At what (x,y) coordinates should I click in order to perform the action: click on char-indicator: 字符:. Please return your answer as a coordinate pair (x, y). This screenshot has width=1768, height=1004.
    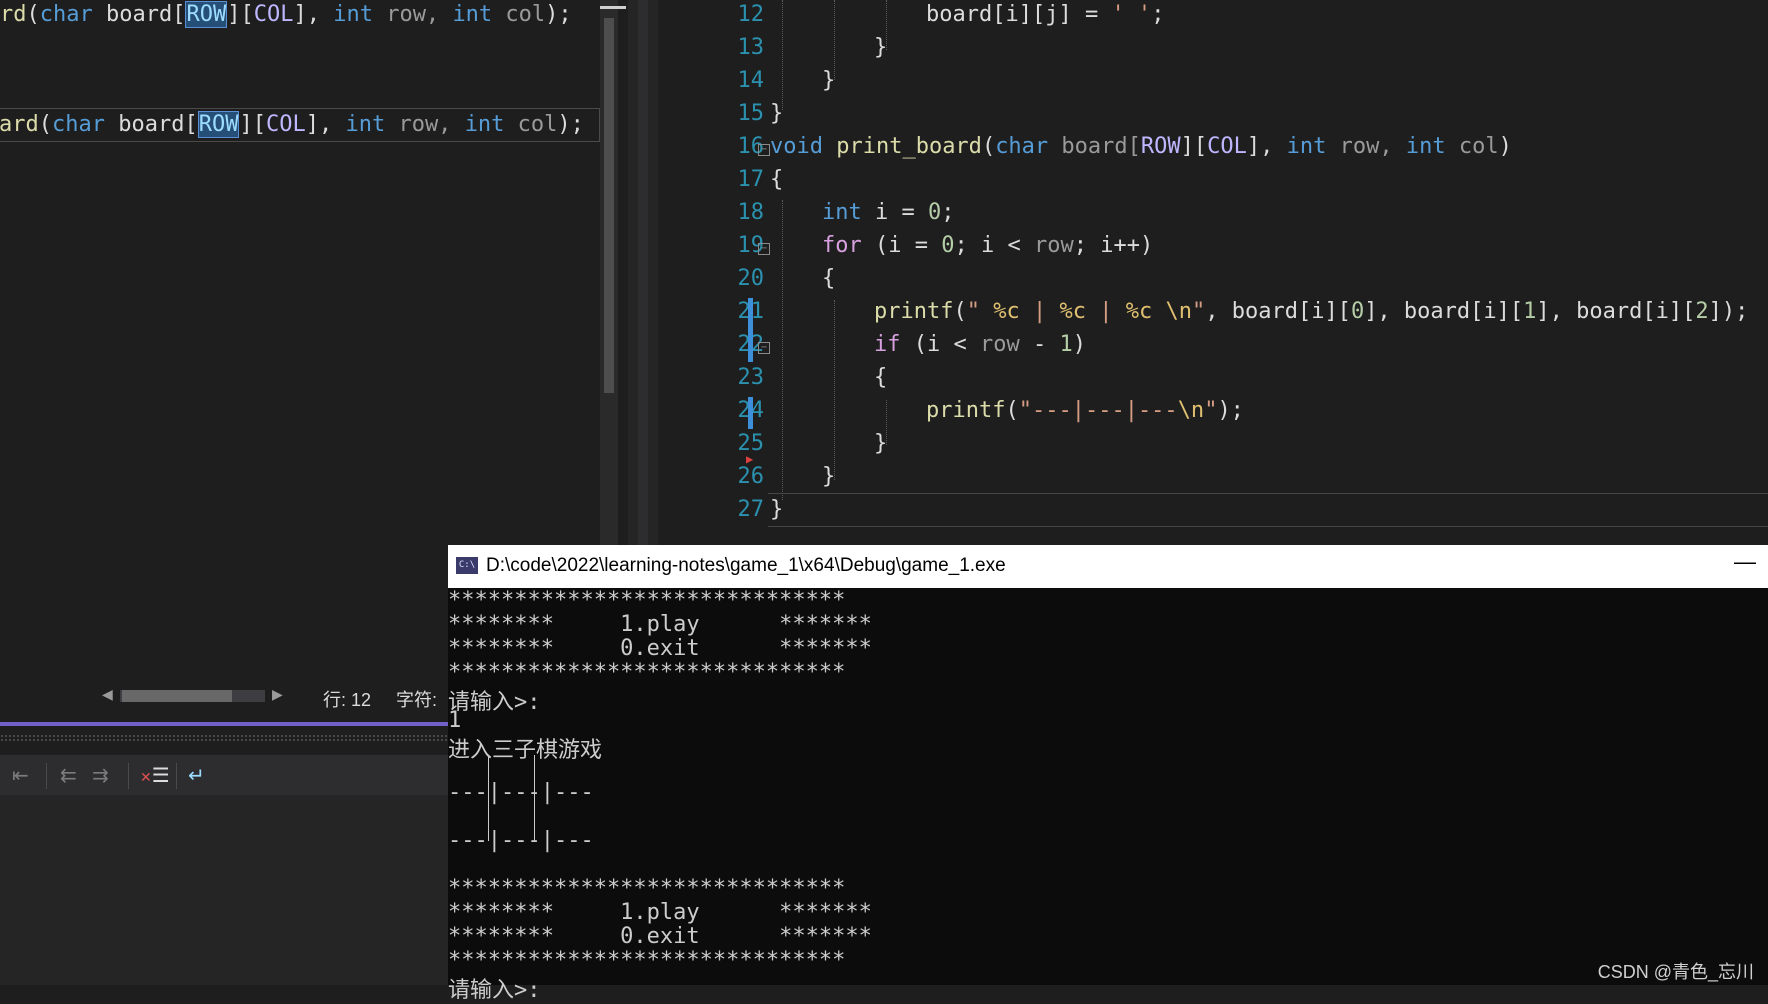
    Looking at the image, I should click on (416, 699).